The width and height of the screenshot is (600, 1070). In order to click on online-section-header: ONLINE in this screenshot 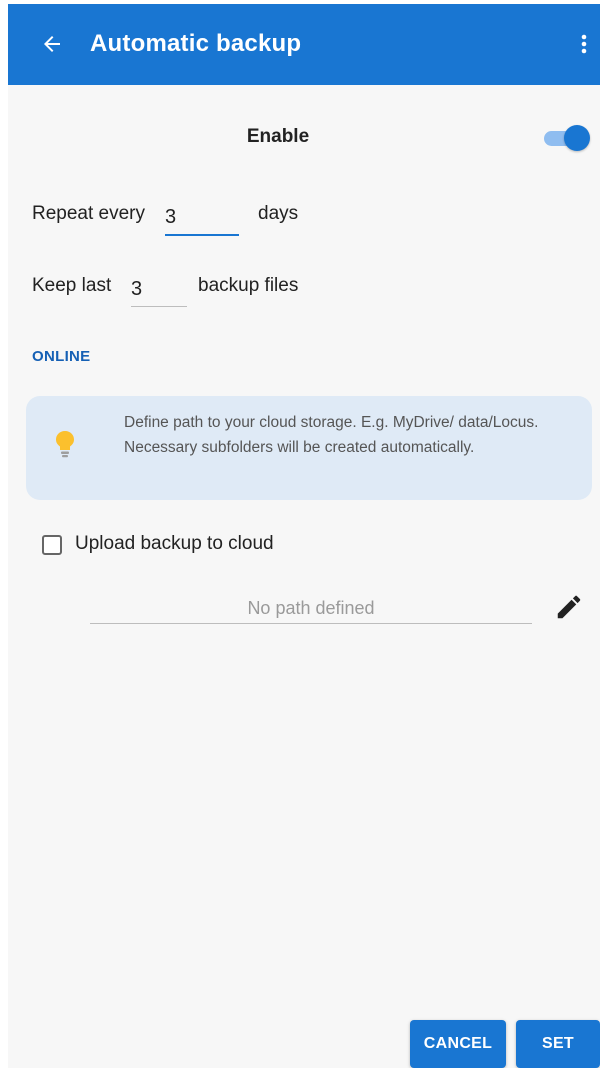, I will do `click(61, 356)`.